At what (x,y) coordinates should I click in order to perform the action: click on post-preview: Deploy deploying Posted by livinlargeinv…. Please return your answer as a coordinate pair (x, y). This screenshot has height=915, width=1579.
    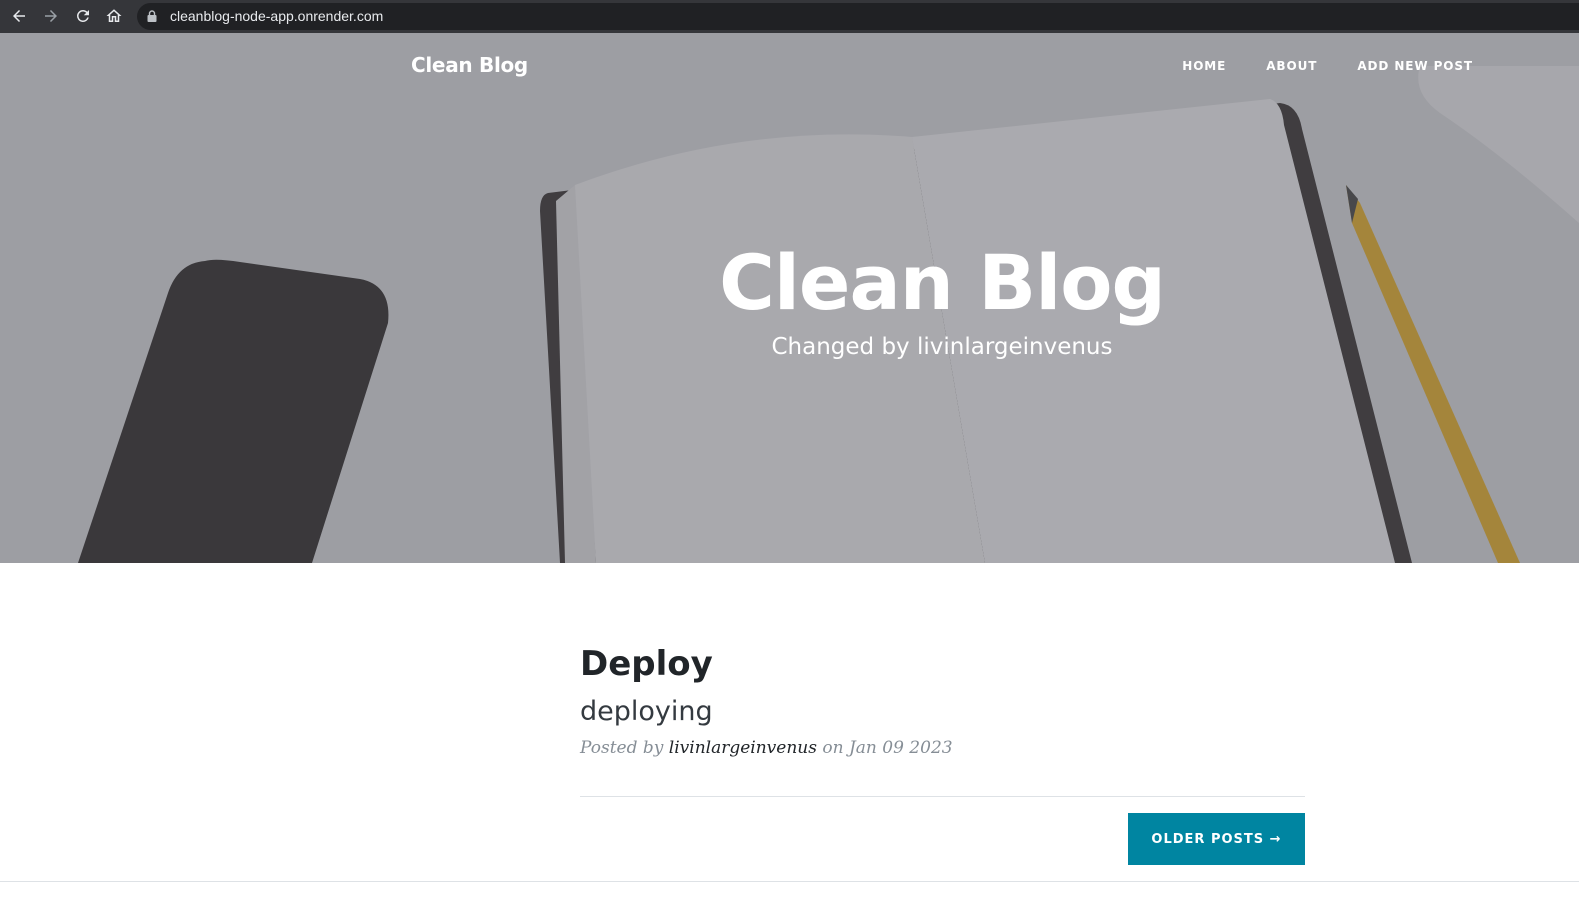
    Looking at the image, I should click on (942, 699).